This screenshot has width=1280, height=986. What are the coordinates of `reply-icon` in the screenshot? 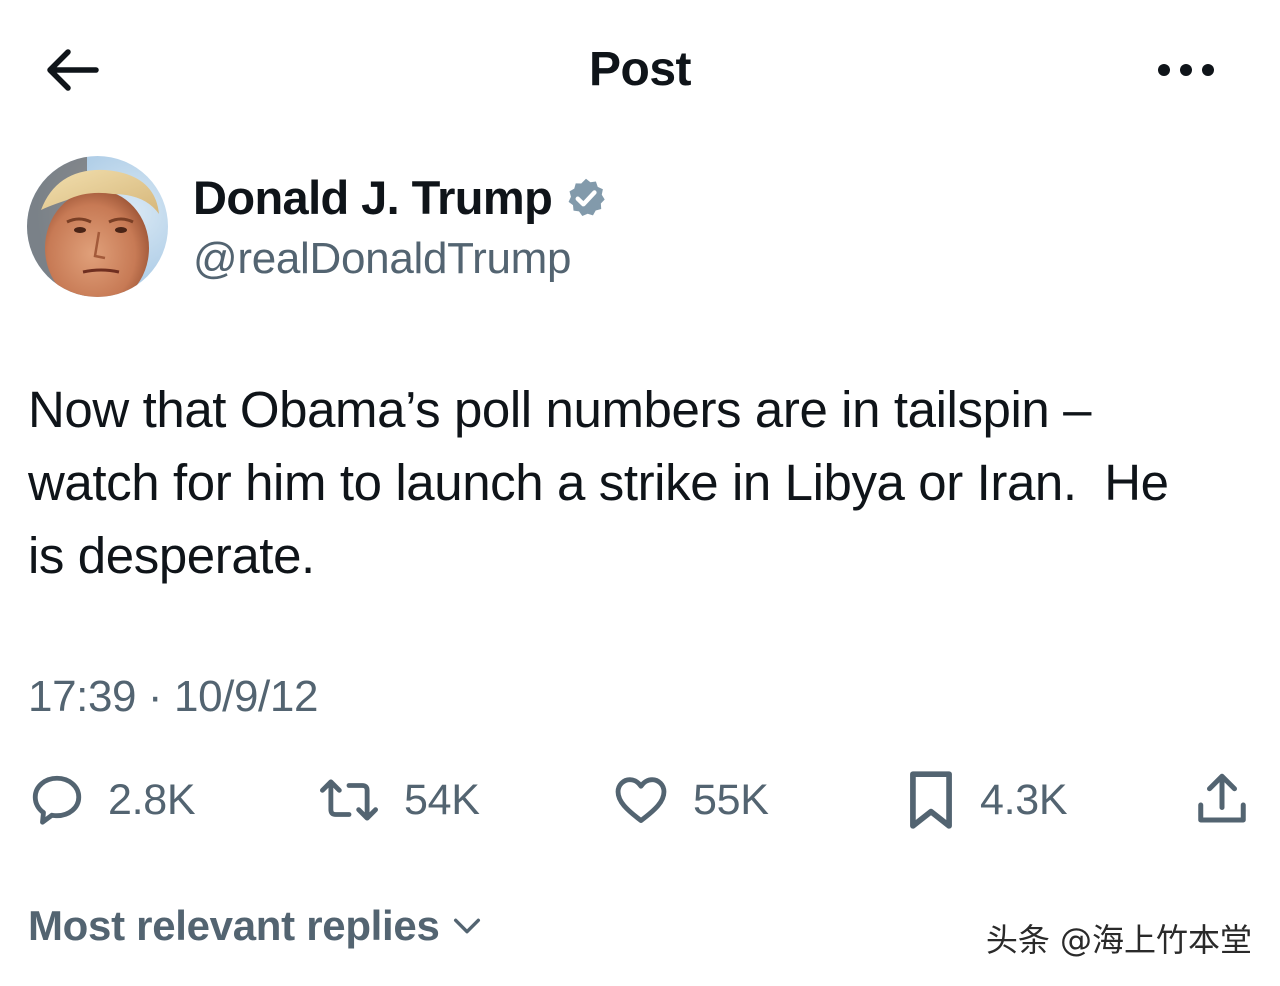 It's located at (57, 800).